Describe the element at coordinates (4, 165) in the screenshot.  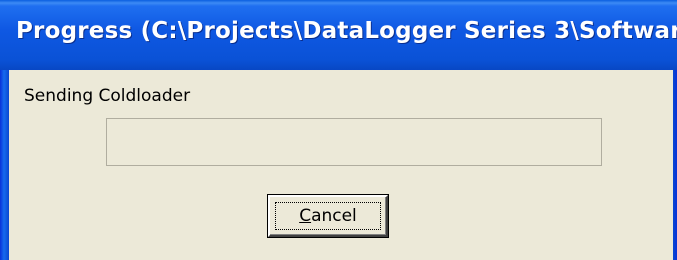
I see `window-frame-left` at that location.